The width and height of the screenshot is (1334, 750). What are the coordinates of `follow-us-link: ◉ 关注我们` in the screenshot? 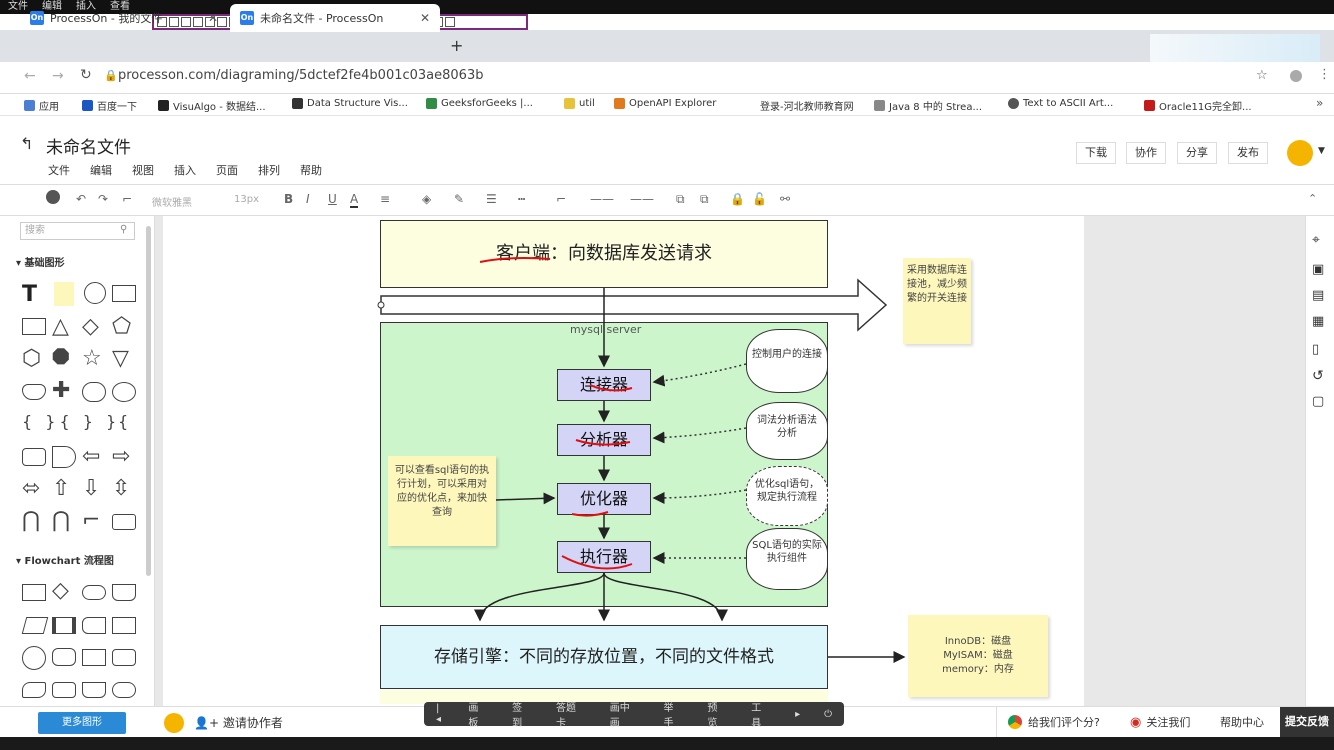 It's located at (1160, 722).